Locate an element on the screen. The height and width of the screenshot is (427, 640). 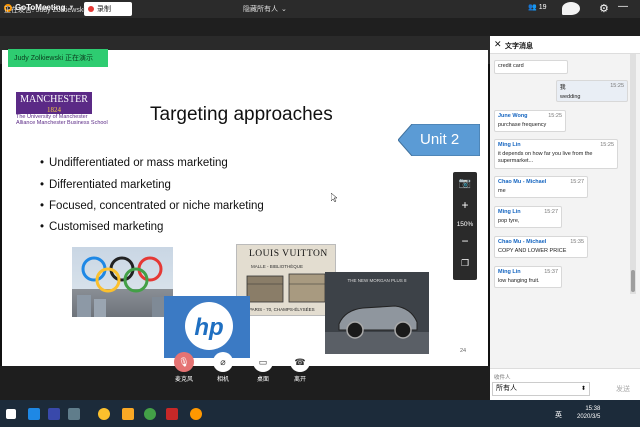
chat-time: 15:27 is located at coordinates (551, 212).